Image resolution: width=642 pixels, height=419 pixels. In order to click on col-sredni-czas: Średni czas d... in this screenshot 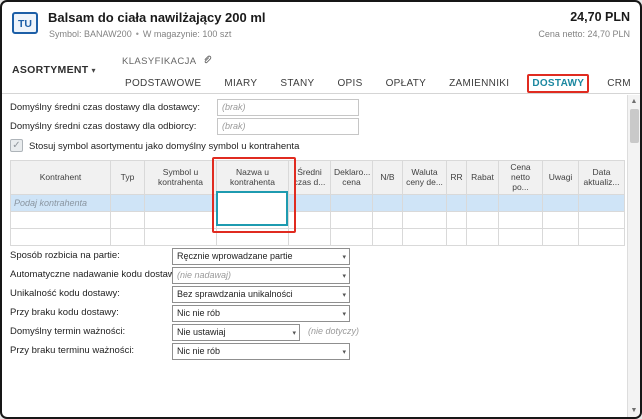, I will do `click(309, 177)`.